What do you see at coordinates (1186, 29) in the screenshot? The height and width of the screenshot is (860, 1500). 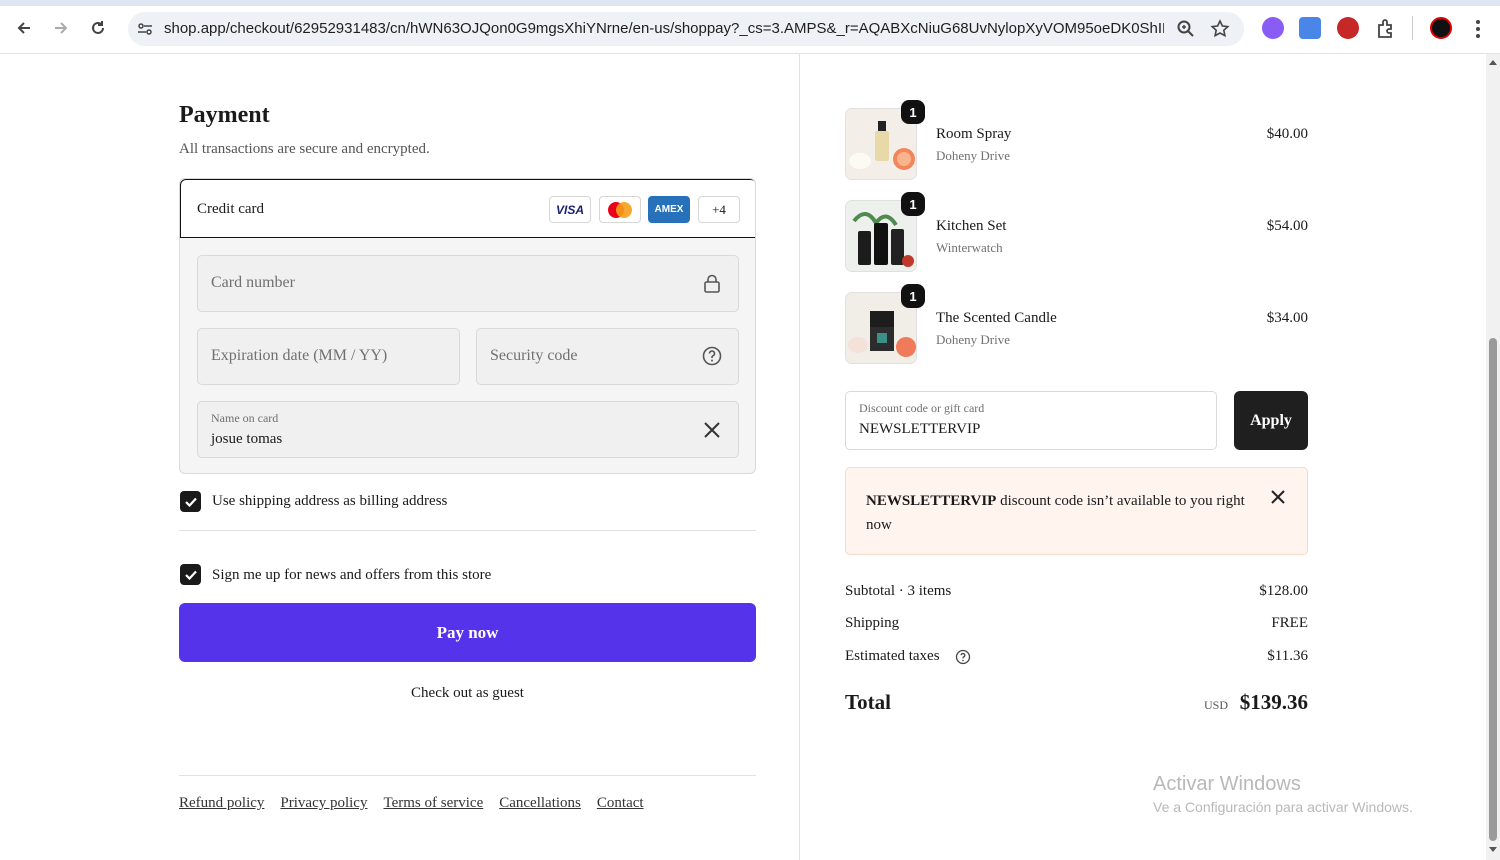 I see `zoom-icon` at bounding box center [1186, 29].